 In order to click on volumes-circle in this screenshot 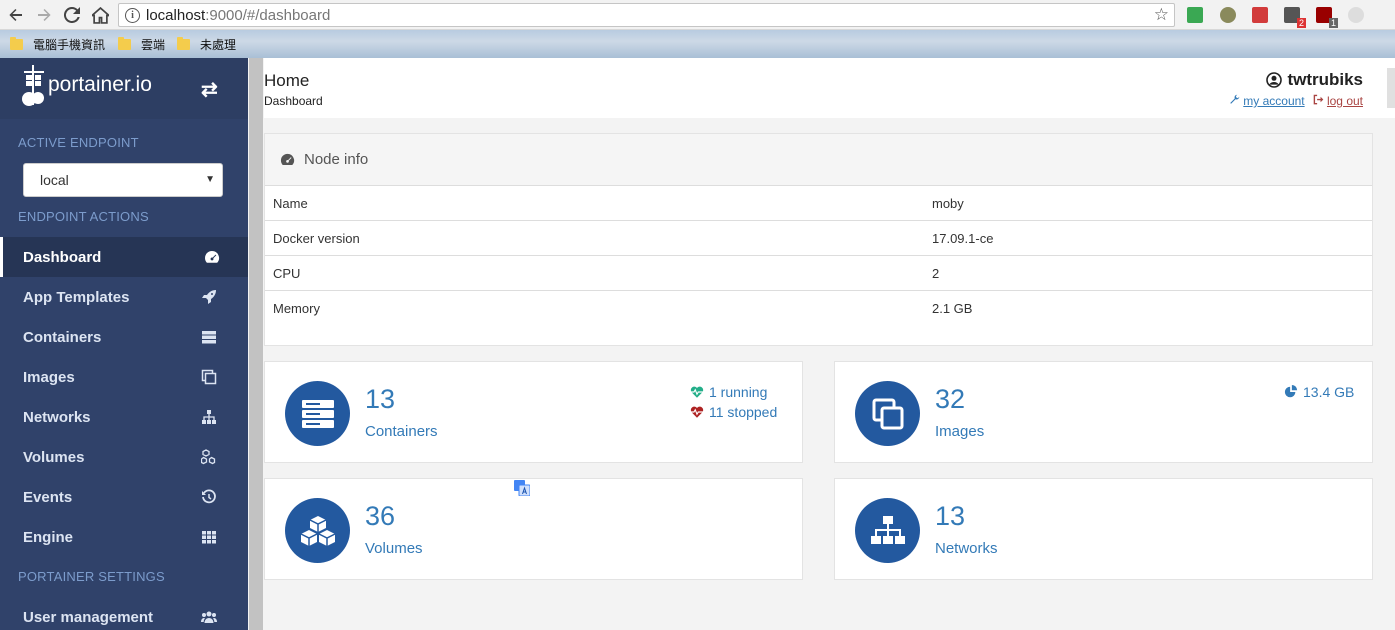, I will do `click(317, 530)`.